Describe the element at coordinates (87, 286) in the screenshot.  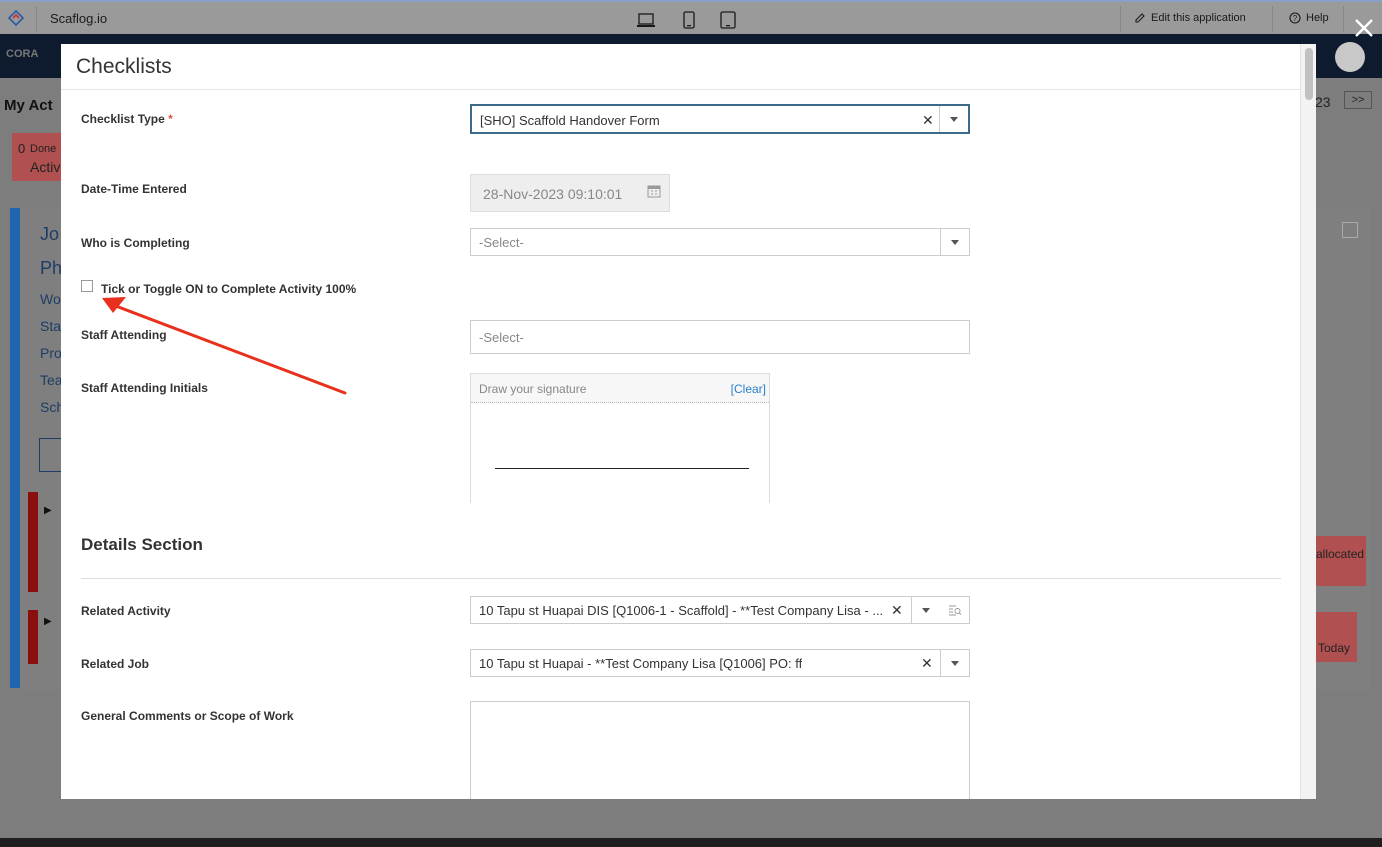
I see `complete-activity-checkbox` at that location.